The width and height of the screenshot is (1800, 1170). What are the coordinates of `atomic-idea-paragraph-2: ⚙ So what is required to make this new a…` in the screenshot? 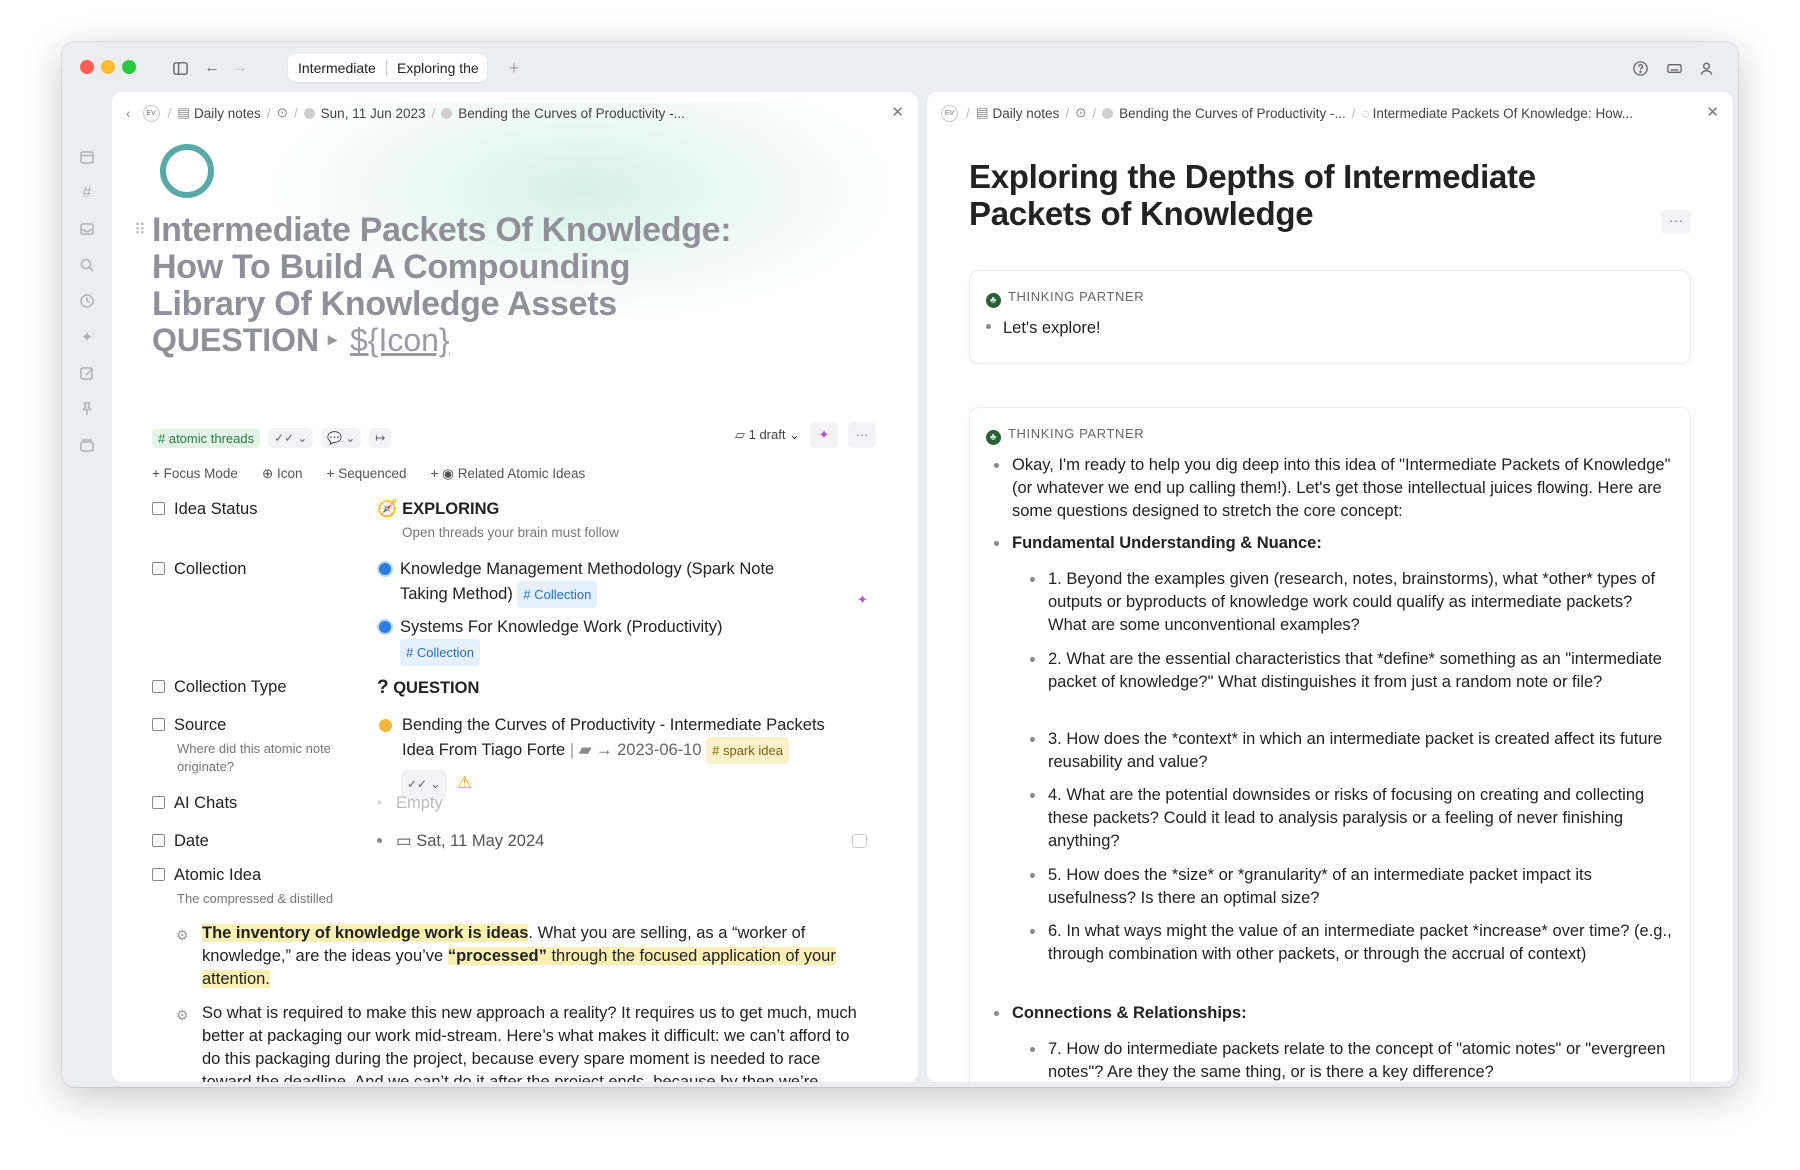 It's located at (519, 1042).